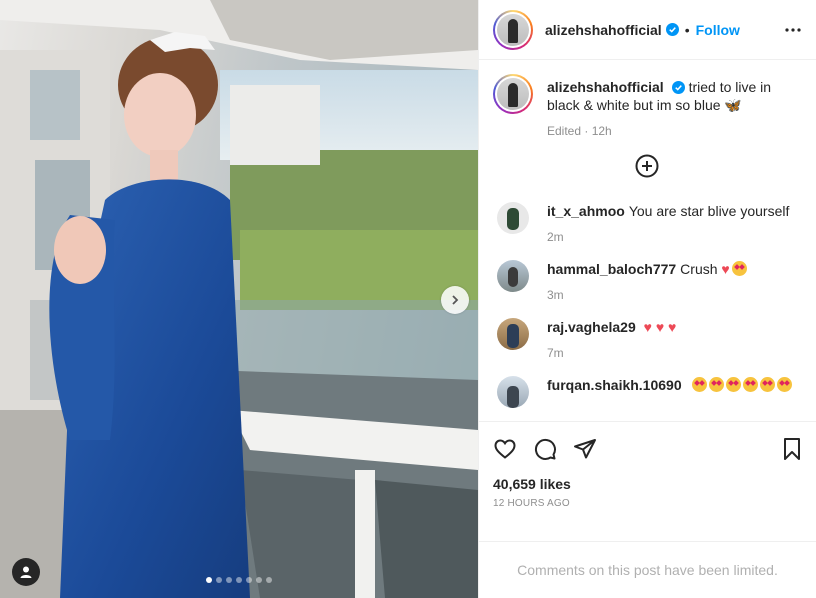 Image resolution: width=816 pixels, height=598 pixels. Describe the element at coordinates (513, 94) in the screenshot. I see `caption-avatar` at that location.